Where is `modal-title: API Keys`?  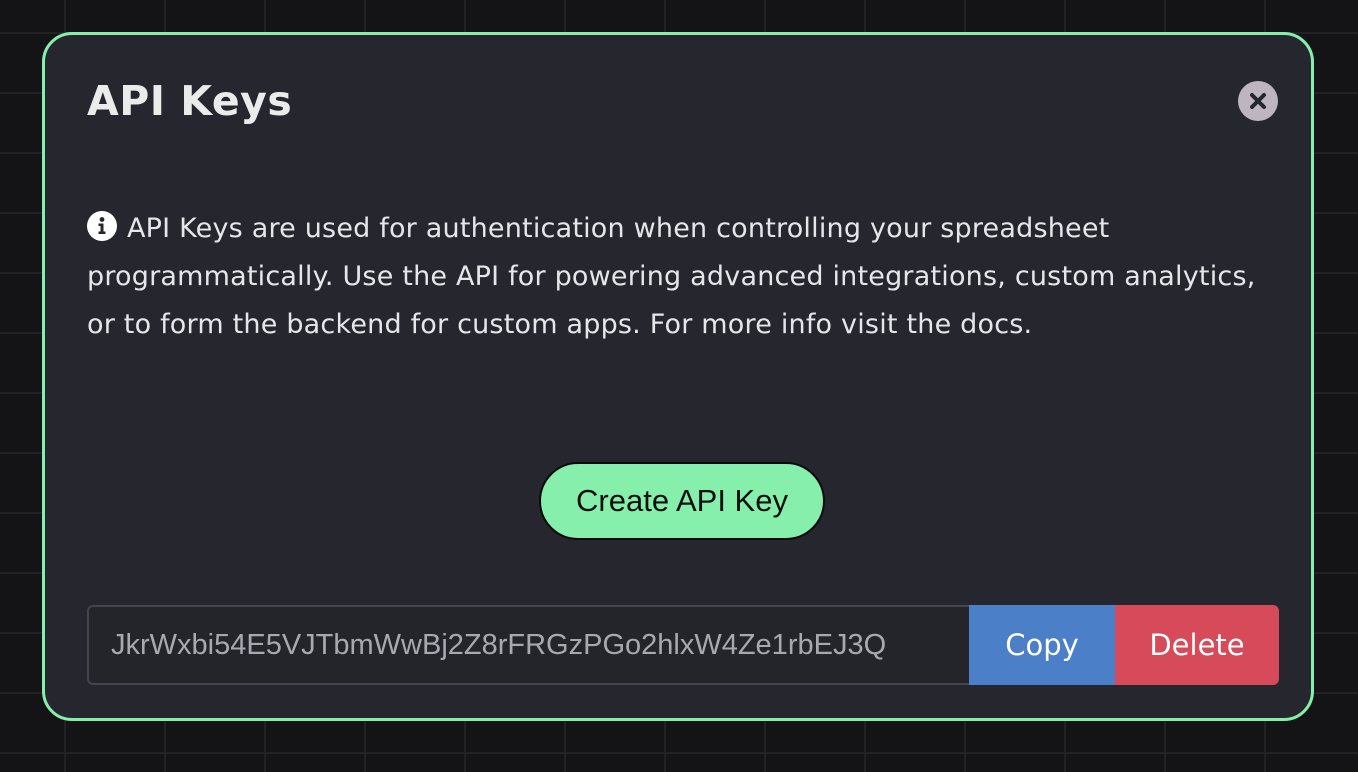 modal-title: API Keys is located at coordinates (190, 101).